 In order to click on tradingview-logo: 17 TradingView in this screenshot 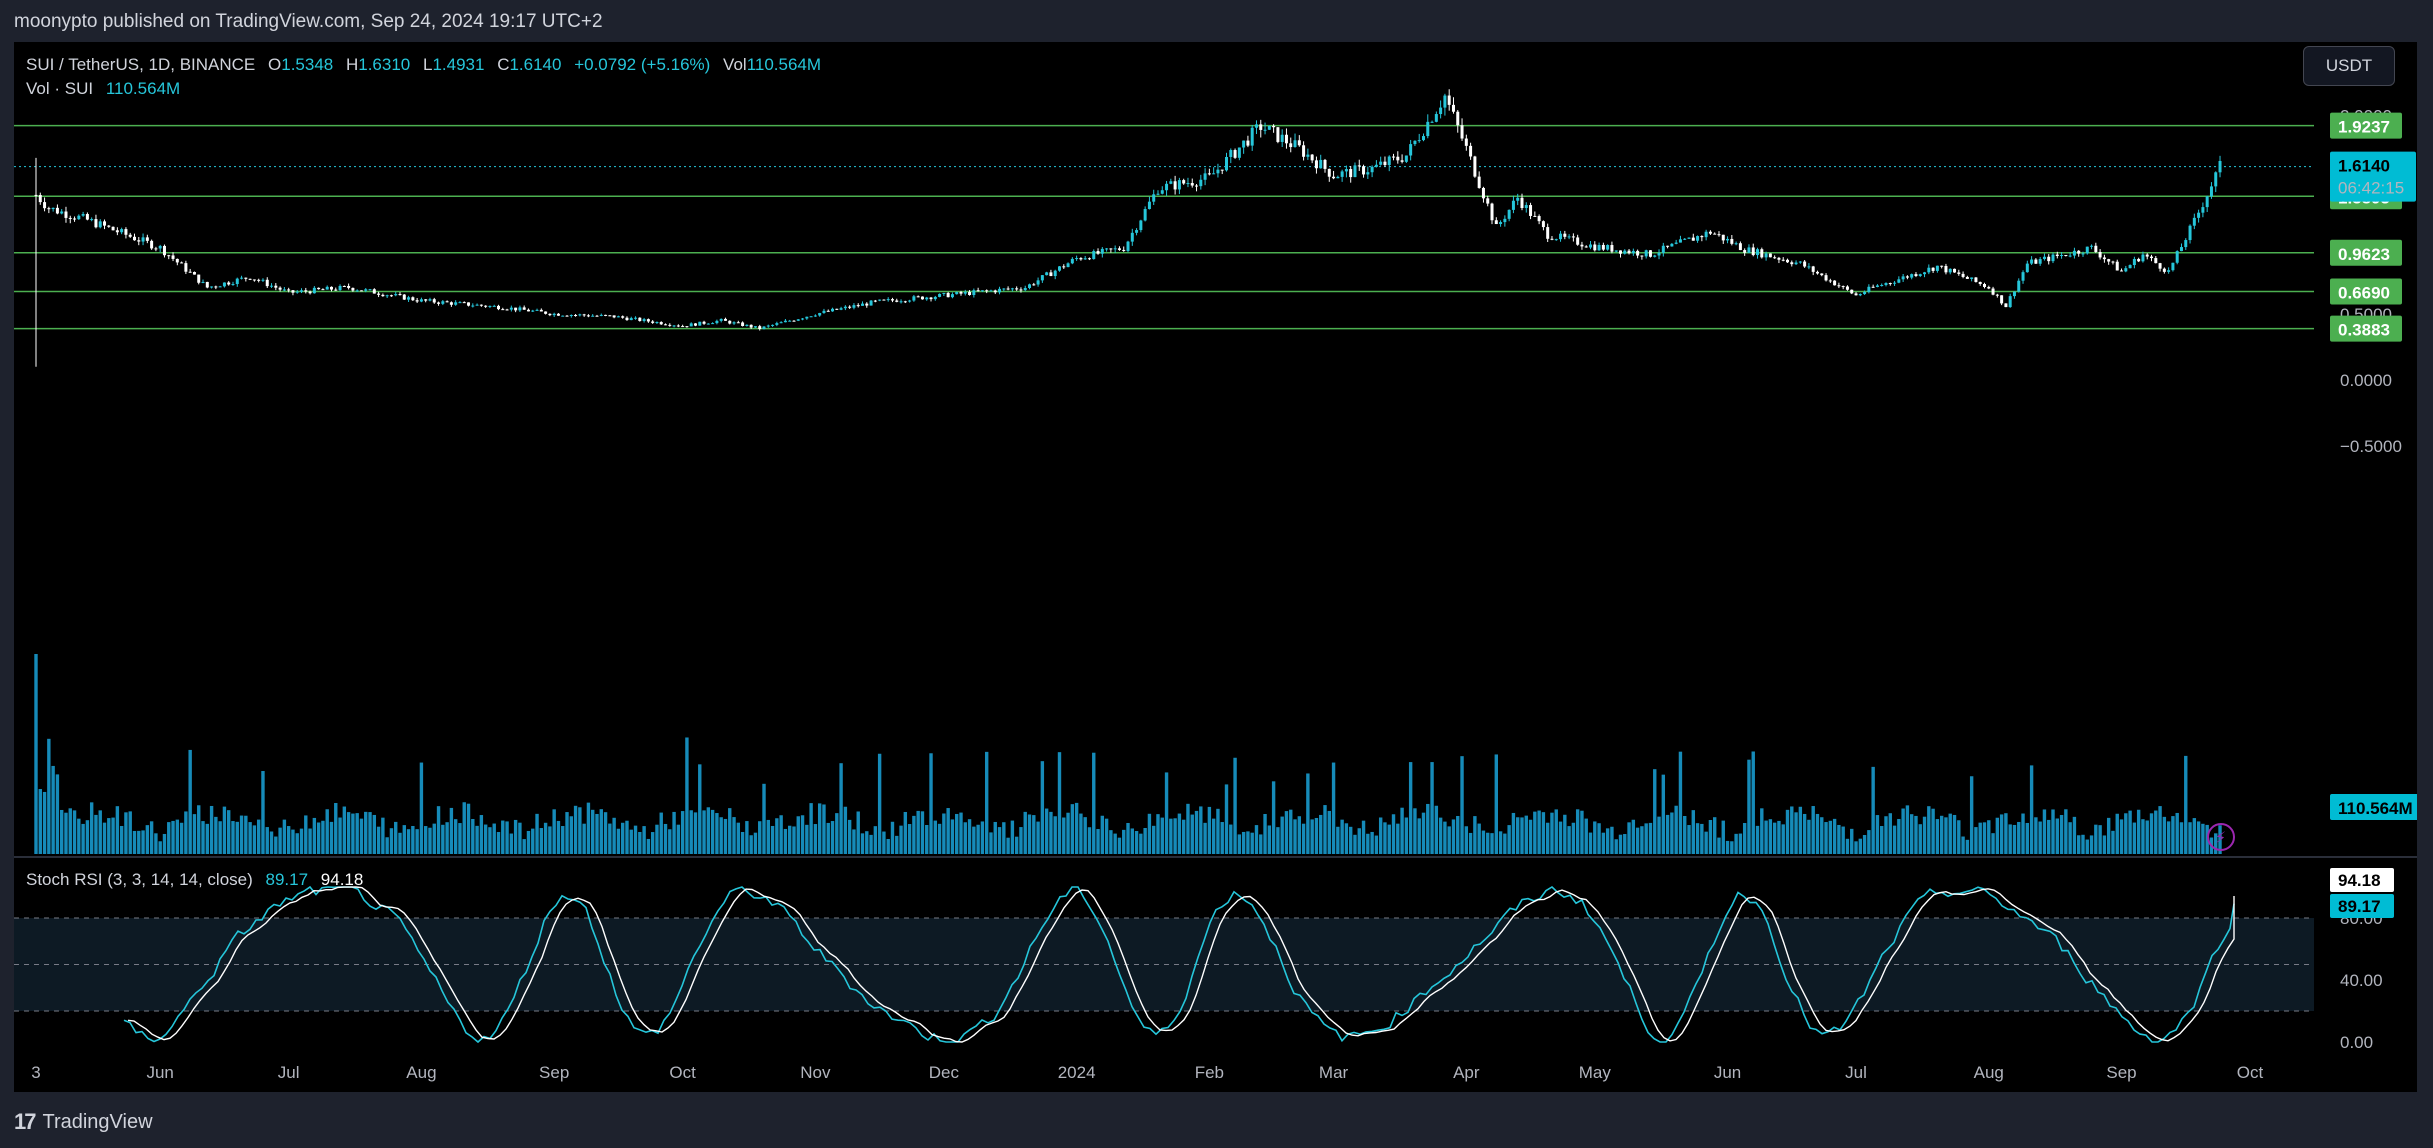, I will do `click(83, 1122)`.